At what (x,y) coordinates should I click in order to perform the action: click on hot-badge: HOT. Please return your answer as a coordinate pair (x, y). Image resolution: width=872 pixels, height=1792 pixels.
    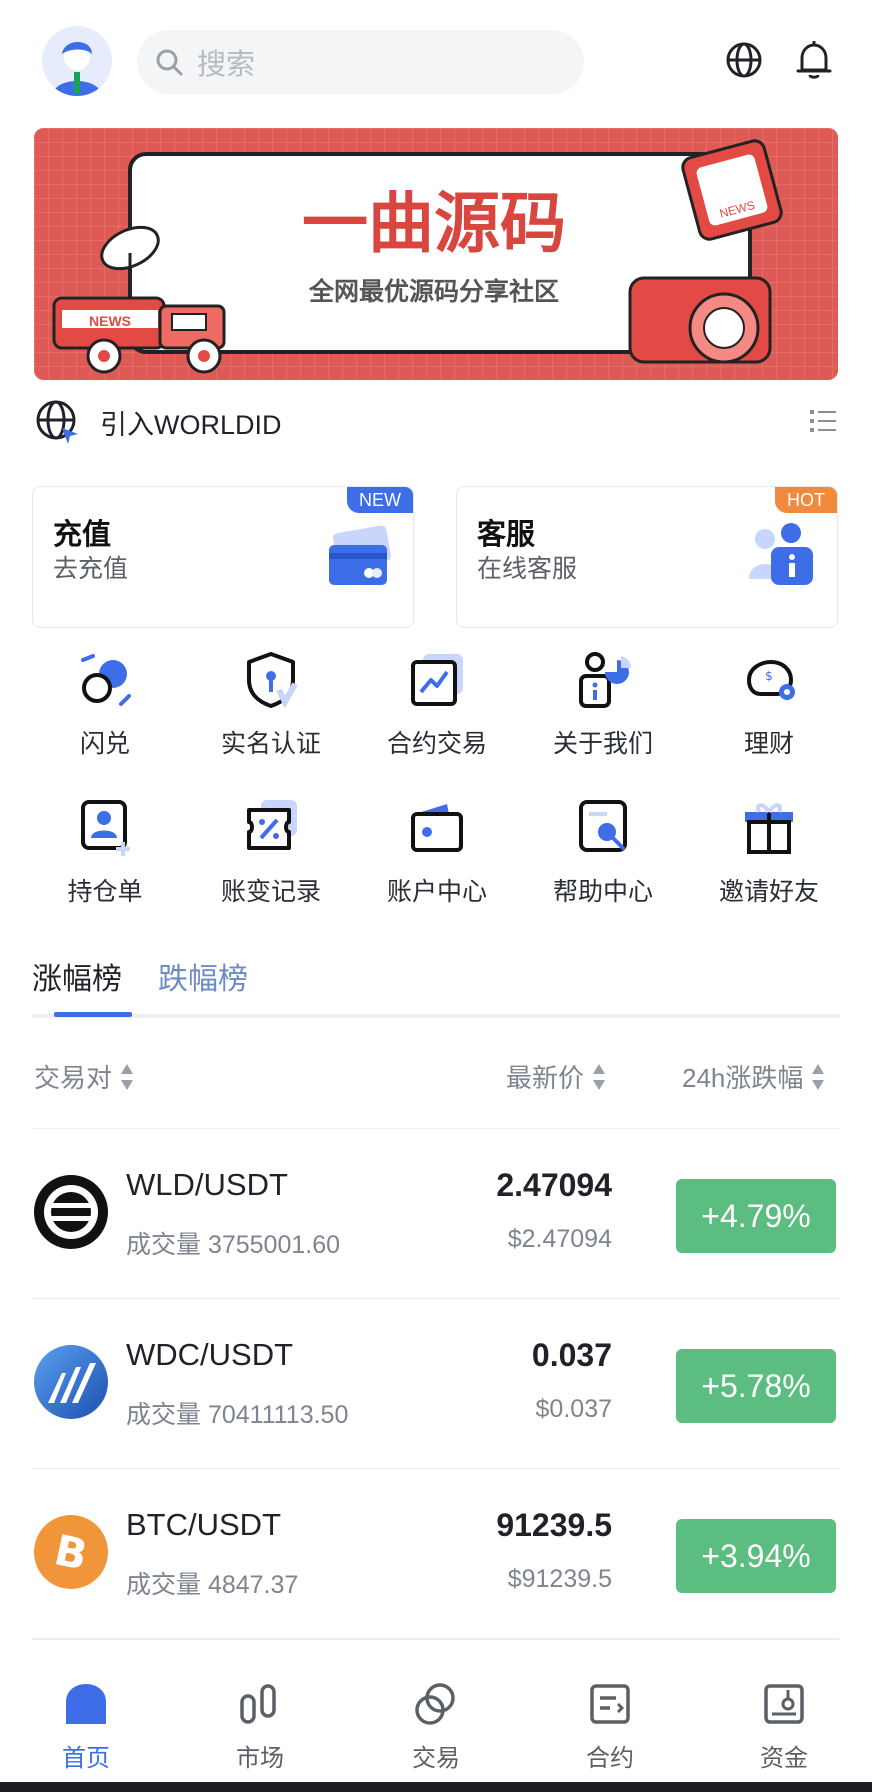
    Looking at the image, I should click on (806, 500).